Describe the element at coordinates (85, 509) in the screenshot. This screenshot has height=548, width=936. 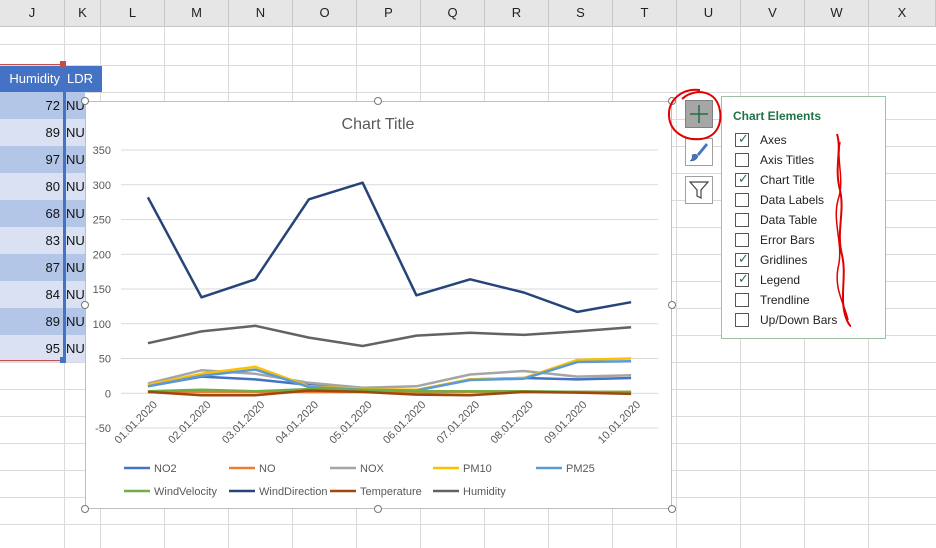
I see `resize-handle-bottom-left` at that location.